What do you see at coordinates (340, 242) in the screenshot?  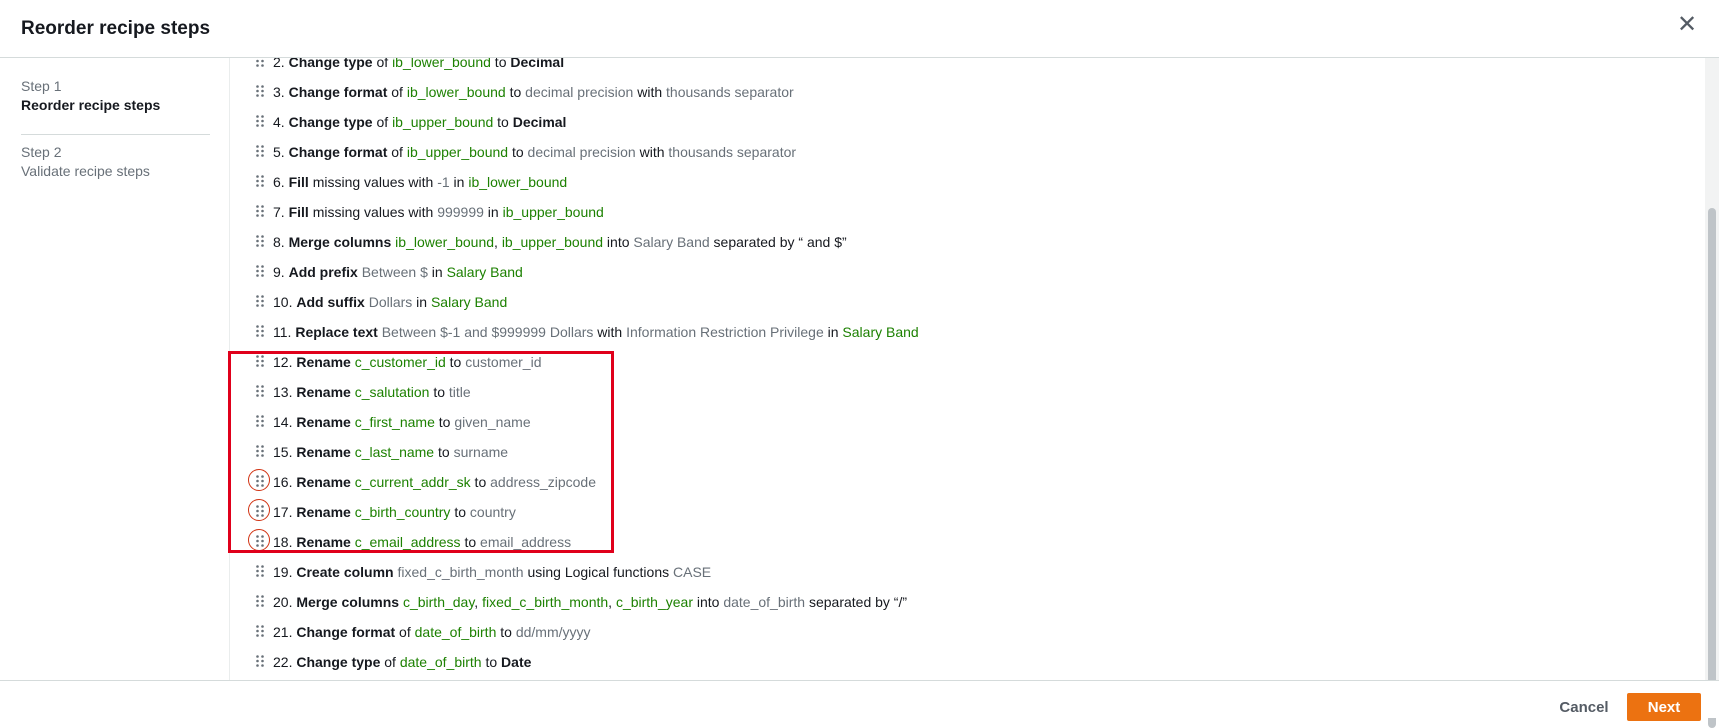 I see `step-action: Merge columns` at bounding box center [340, 242].